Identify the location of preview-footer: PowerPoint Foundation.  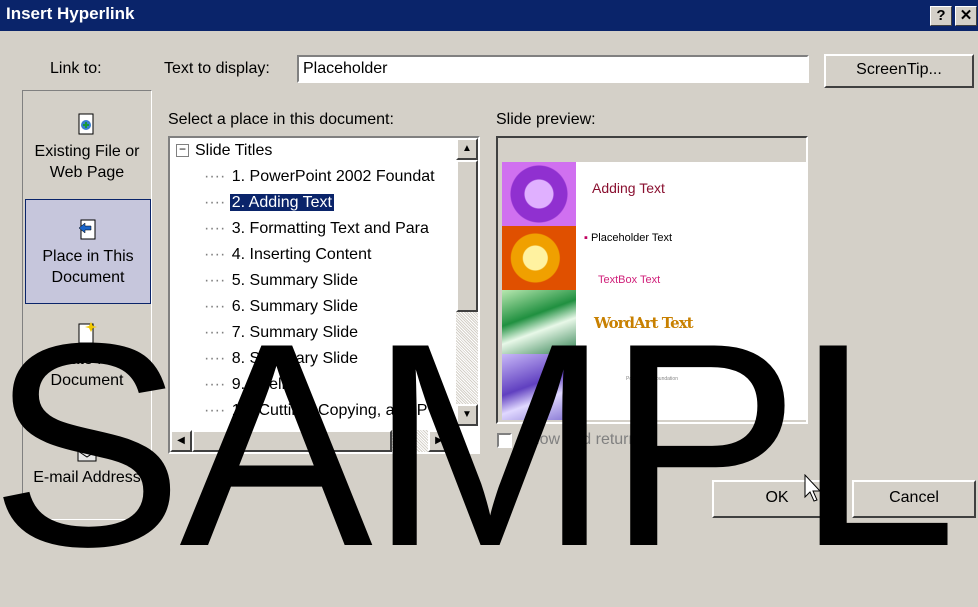
(652, 379).